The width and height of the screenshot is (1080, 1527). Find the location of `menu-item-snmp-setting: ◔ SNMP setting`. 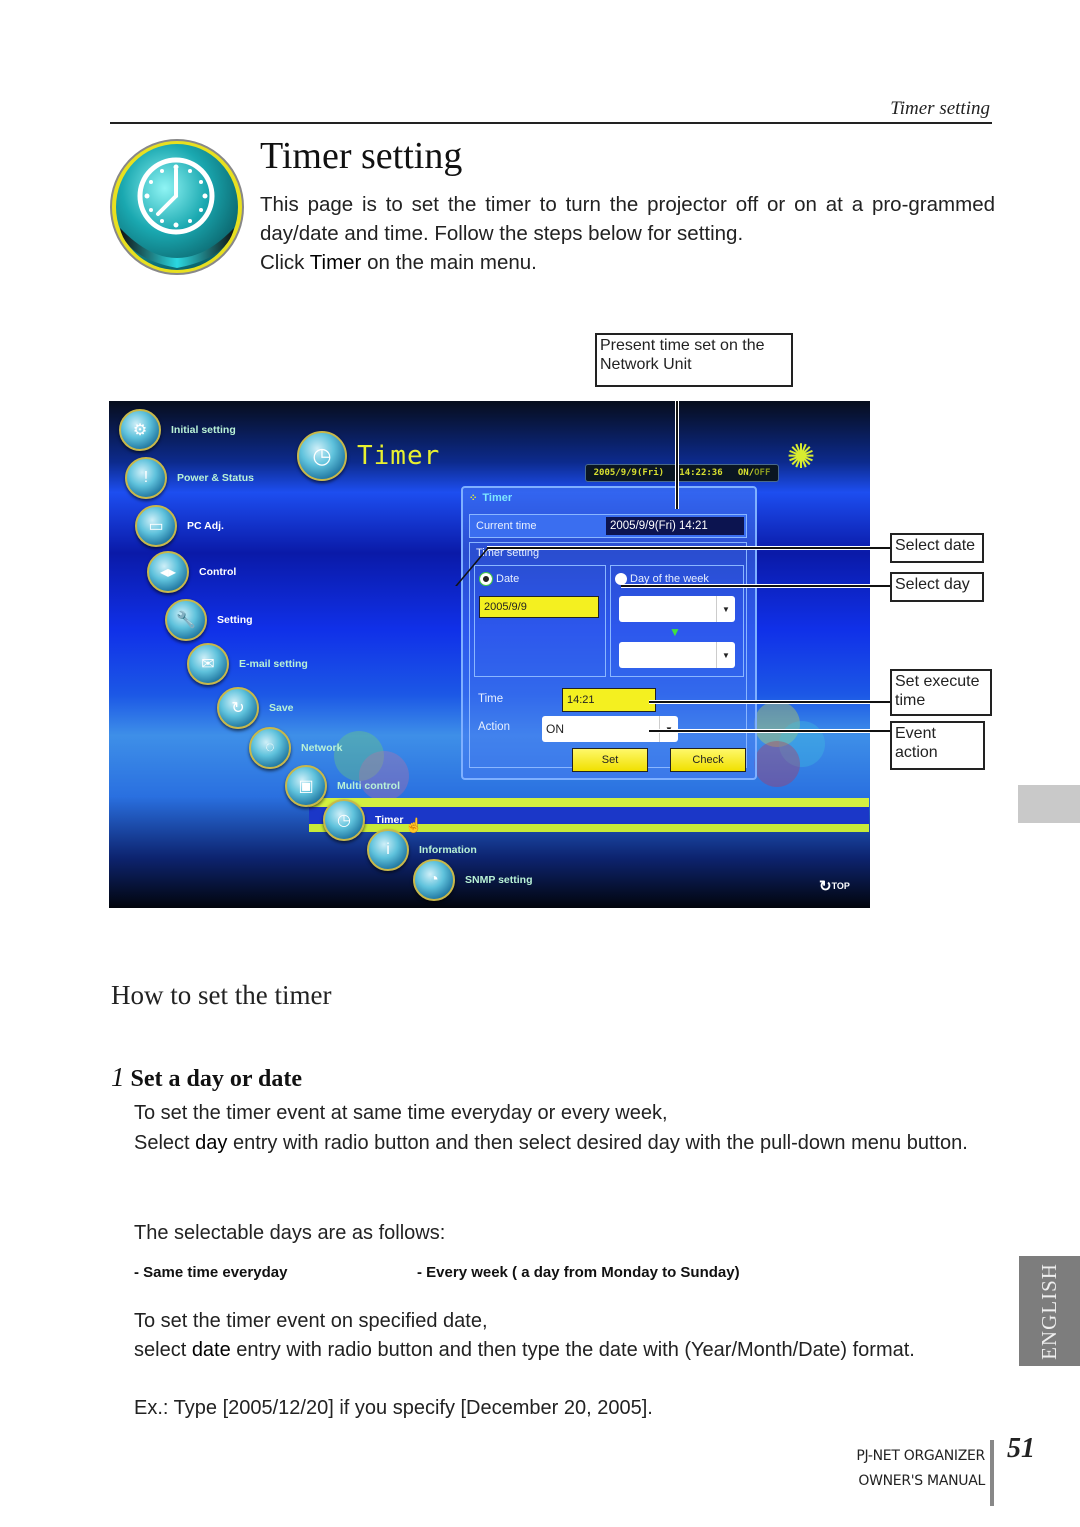

menu-item-snmp-setting: ◔ SNMP setting is located at coordinates (472, 880).